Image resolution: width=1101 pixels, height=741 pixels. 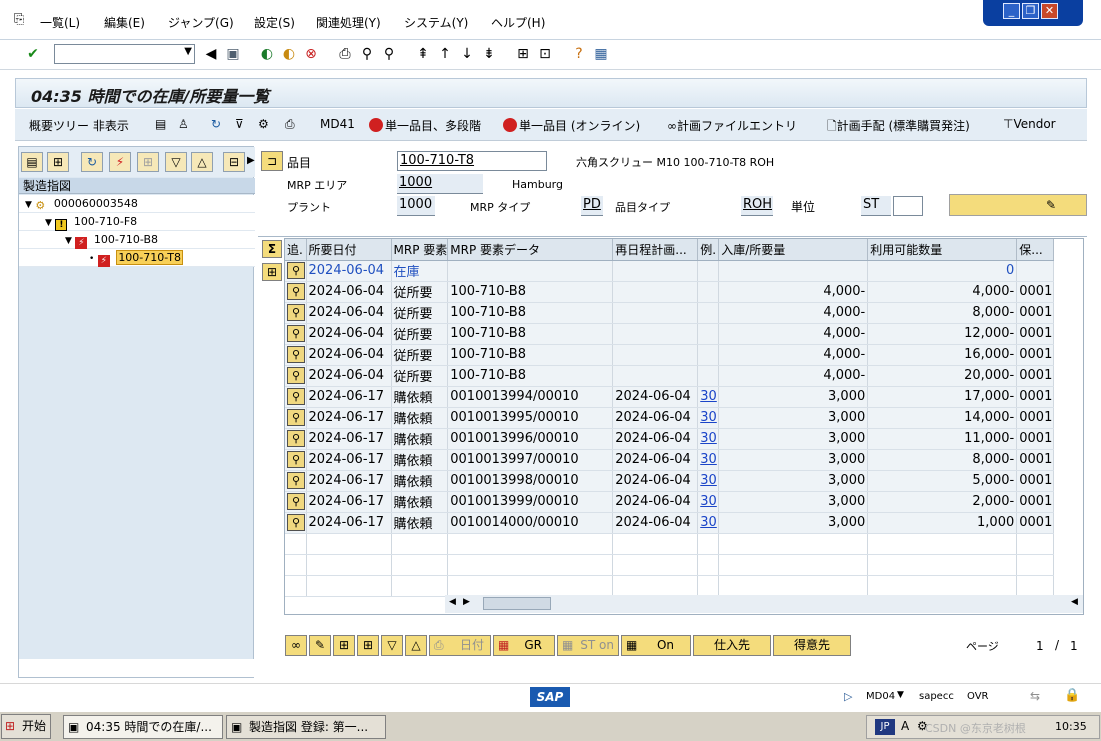 What do you see at coordinates (670, 292) in the screenshot?
I see `table-row: ⚲ 2024-06-04 従所要 100-710-B8 4,000- 4,000- 0001` at bounding box center [670, 292].